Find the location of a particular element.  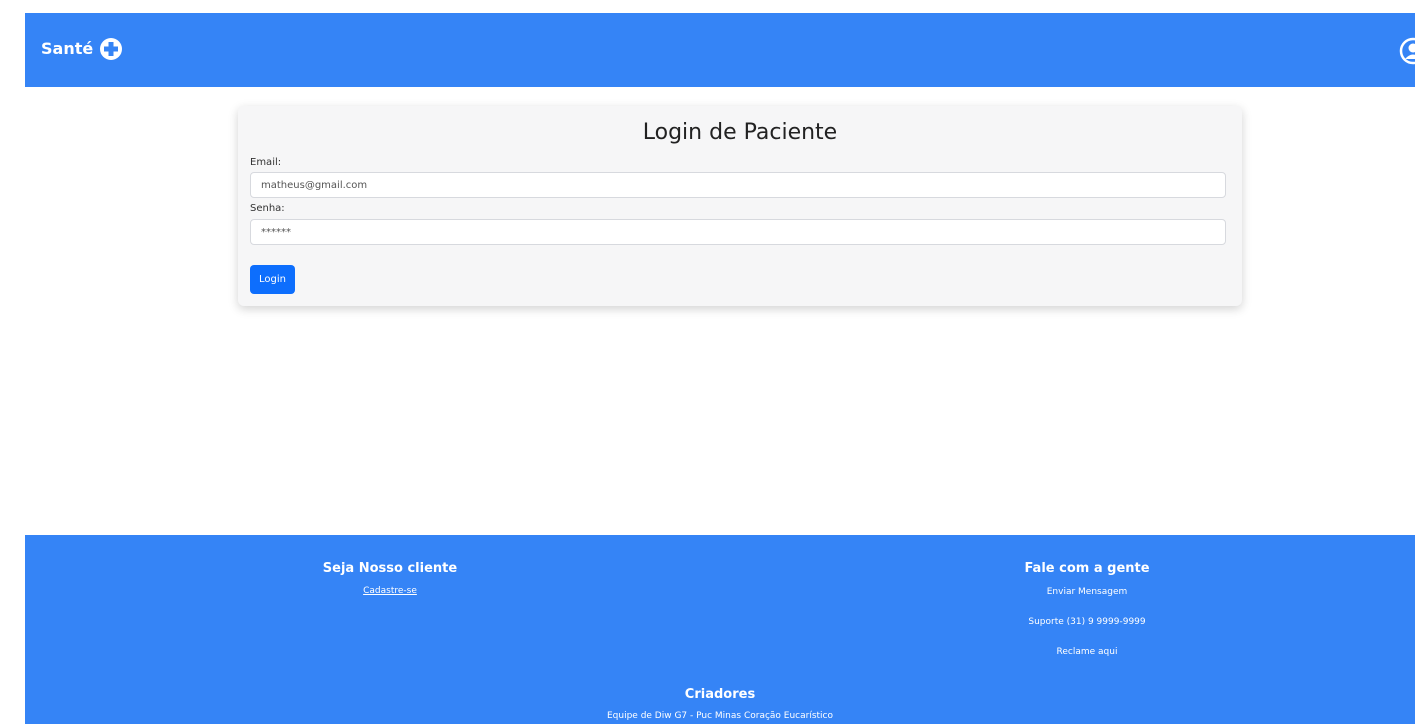

plus-circle-icon is located at coordinates (111, 49).